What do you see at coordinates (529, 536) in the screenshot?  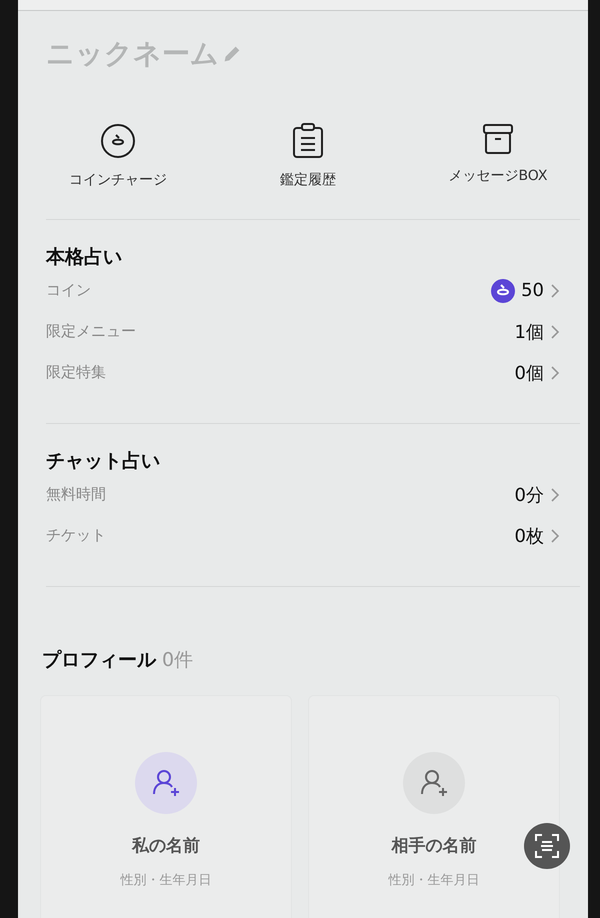 I see `row-value: 0枚` at bounding box center [529, 536].